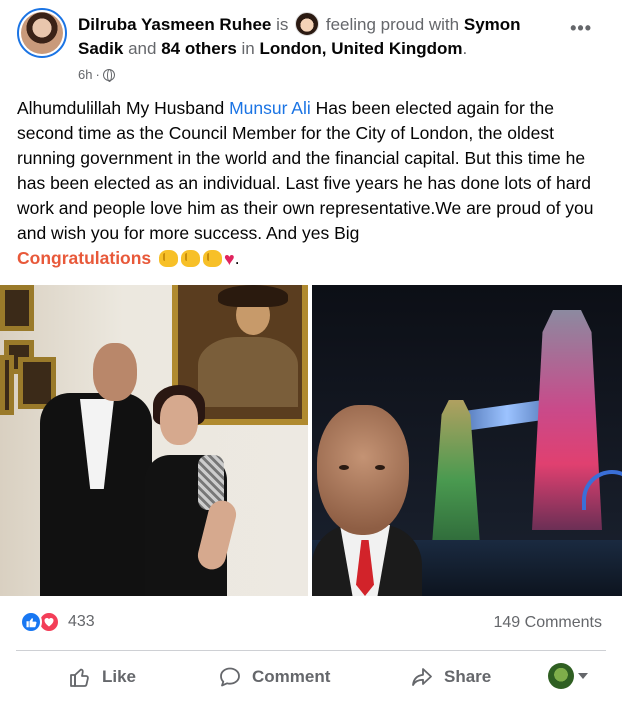 The height and width of the screenshot is (705, 622). I want to click on like-reaction-icon, so click(31, 622).